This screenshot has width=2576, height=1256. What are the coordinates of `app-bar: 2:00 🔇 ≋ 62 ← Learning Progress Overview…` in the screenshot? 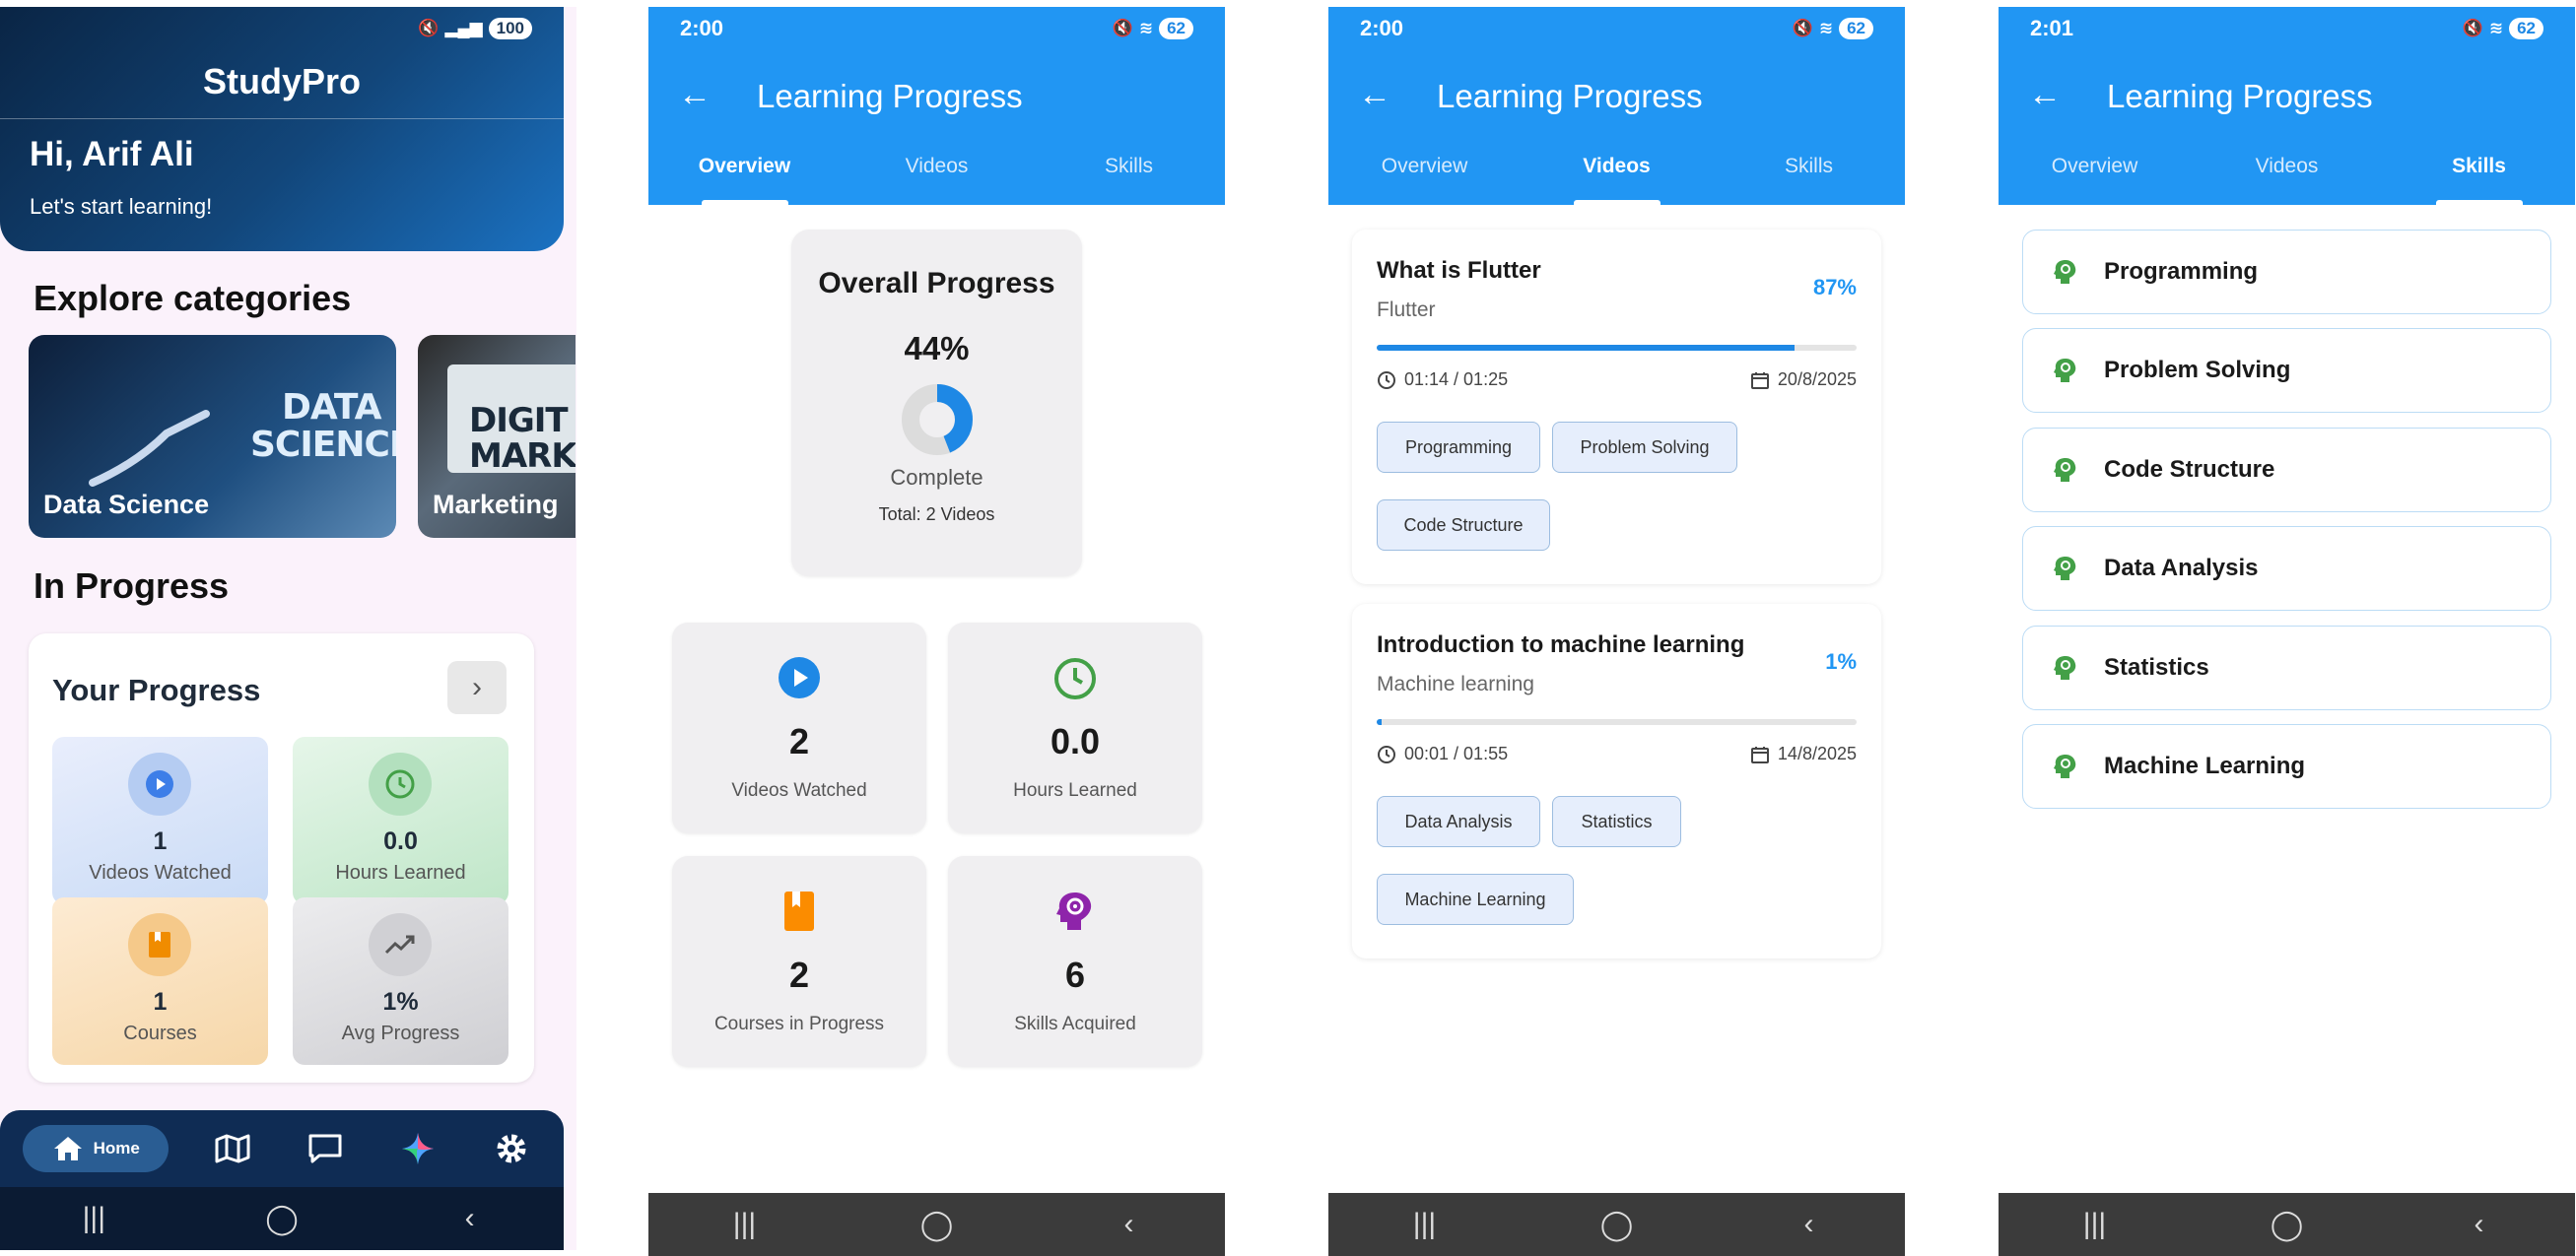 It's located at (936, 106).